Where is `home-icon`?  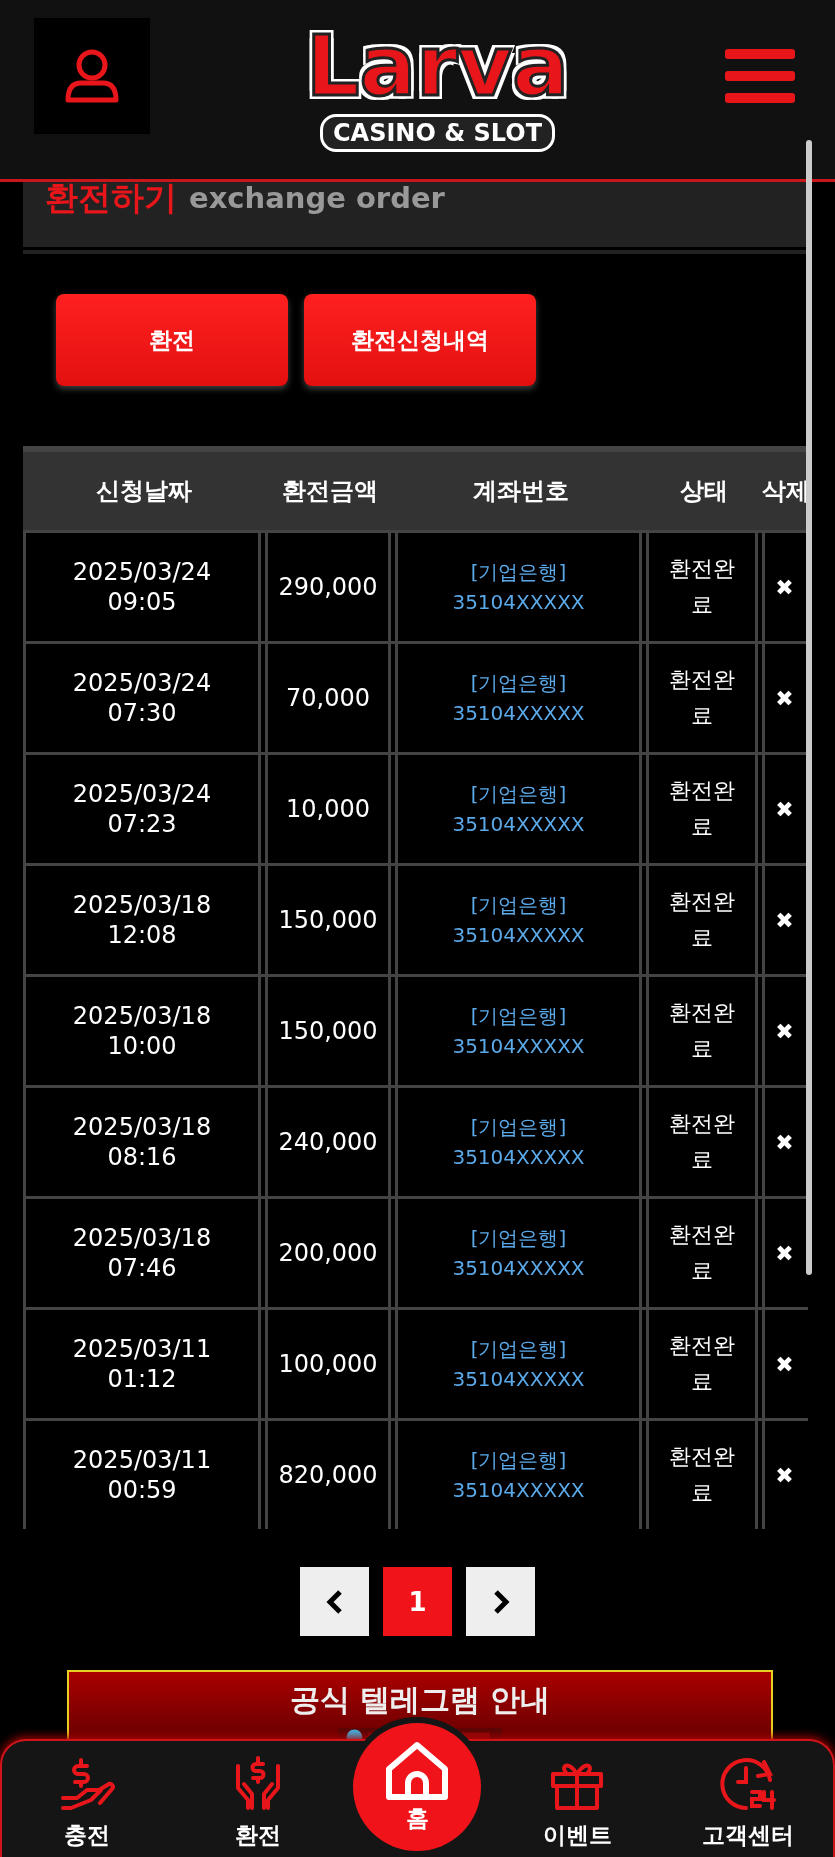 home-icon is located at coordinates (417, 1770).